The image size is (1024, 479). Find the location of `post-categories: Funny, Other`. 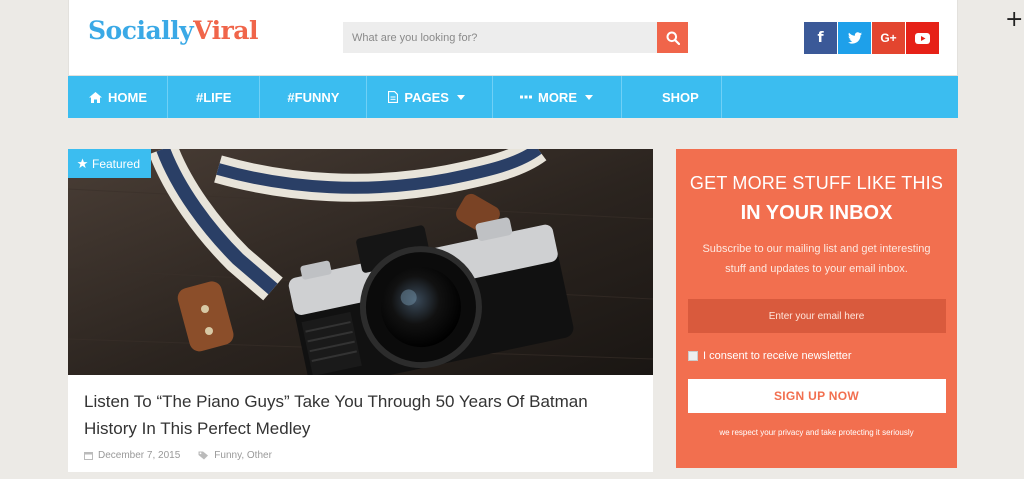

post-categories: Funny, Other is located at coordinates (235, 455).